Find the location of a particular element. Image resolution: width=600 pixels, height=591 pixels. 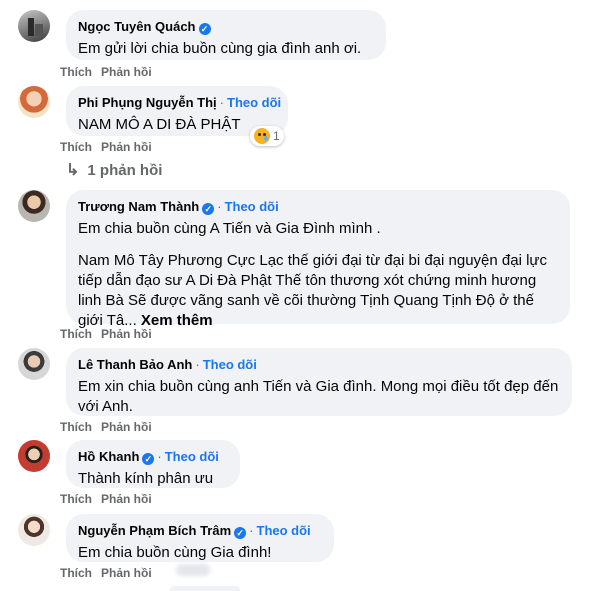

commenter-name: Lê Thanh Bảo Anh is located at coordinates (135, 364).